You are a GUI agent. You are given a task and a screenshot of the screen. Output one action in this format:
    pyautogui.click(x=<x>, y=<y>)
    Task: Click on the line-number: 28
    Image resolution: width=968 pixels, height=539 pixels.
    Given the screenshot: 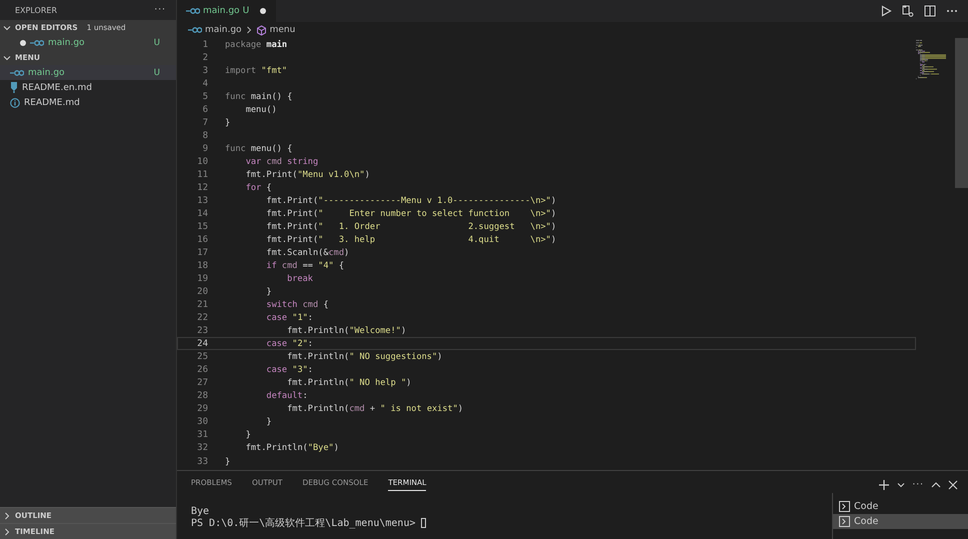 What is the action you would take?
    pyautogui.click(x=202, y=396)
    